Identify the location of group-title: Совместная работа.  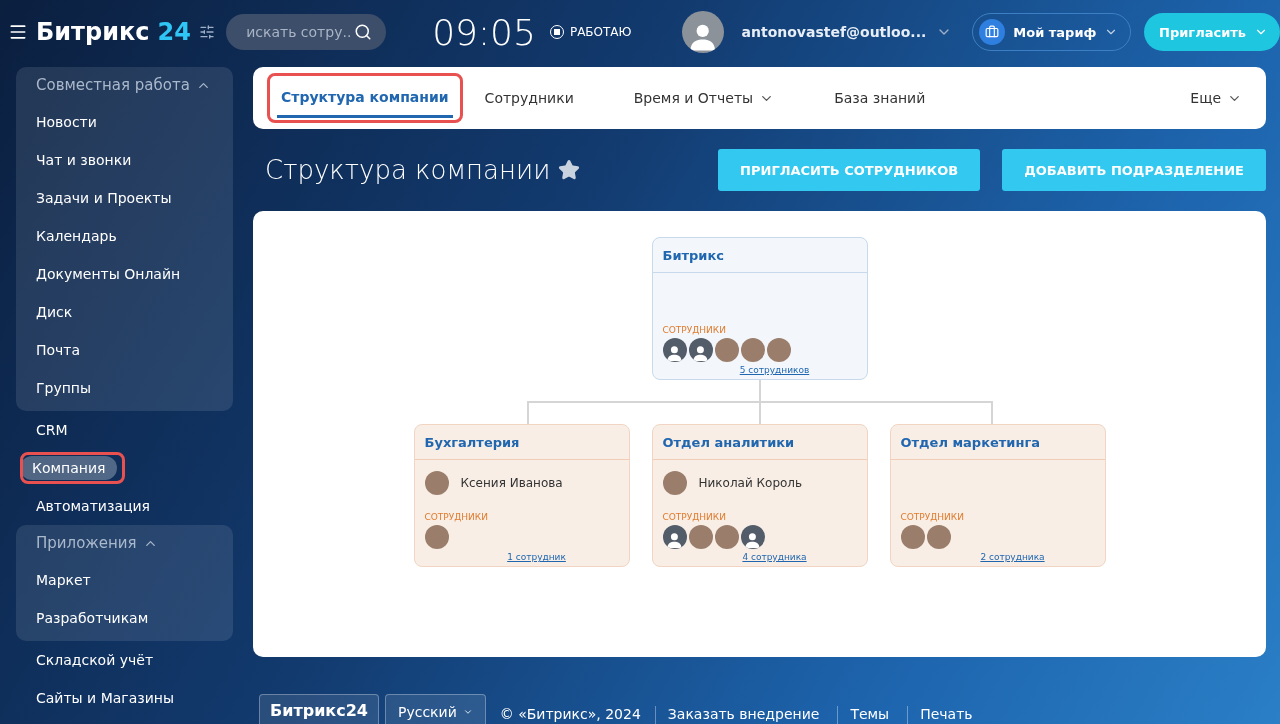
(113, 85).